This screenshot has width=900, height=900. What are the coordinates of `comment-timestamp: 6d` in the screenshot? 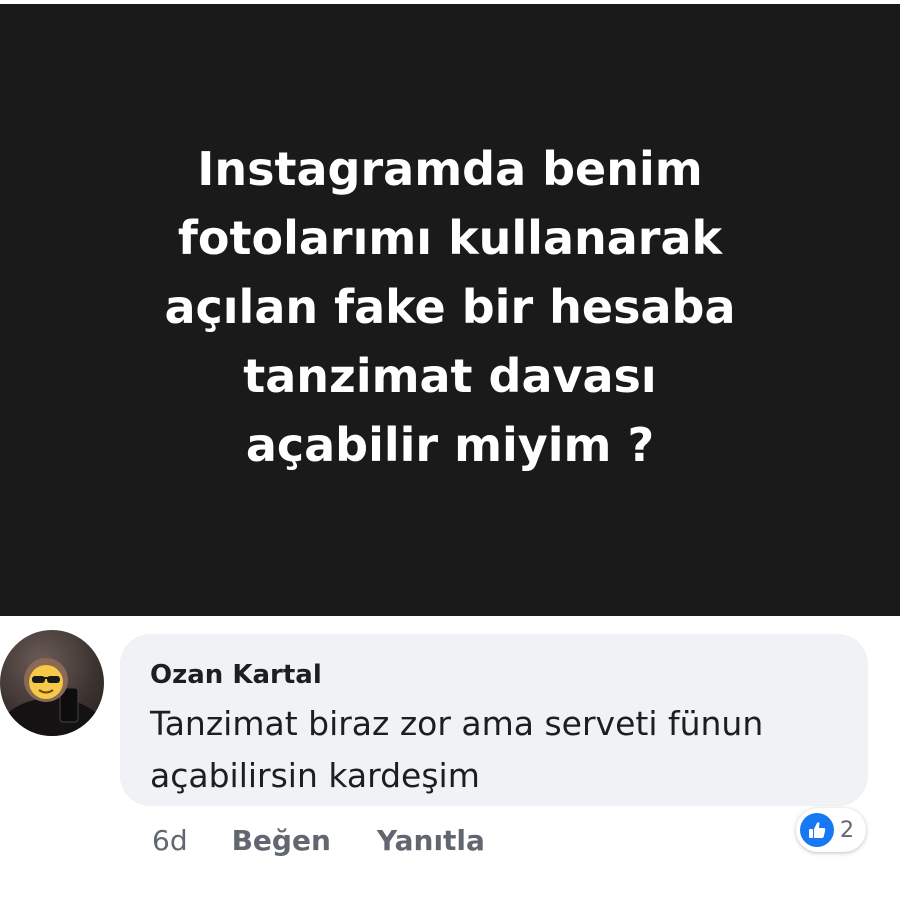 It's located at (170, 840).